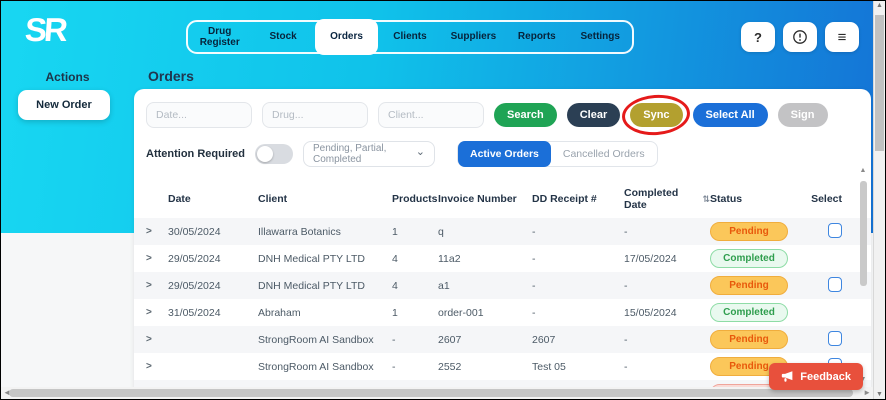 This screenshot has height=400, width=886. What do you see at coordinates (787, 376) in the screenshot?
I see `megaphone-icon` at bounding box center [787, 376].